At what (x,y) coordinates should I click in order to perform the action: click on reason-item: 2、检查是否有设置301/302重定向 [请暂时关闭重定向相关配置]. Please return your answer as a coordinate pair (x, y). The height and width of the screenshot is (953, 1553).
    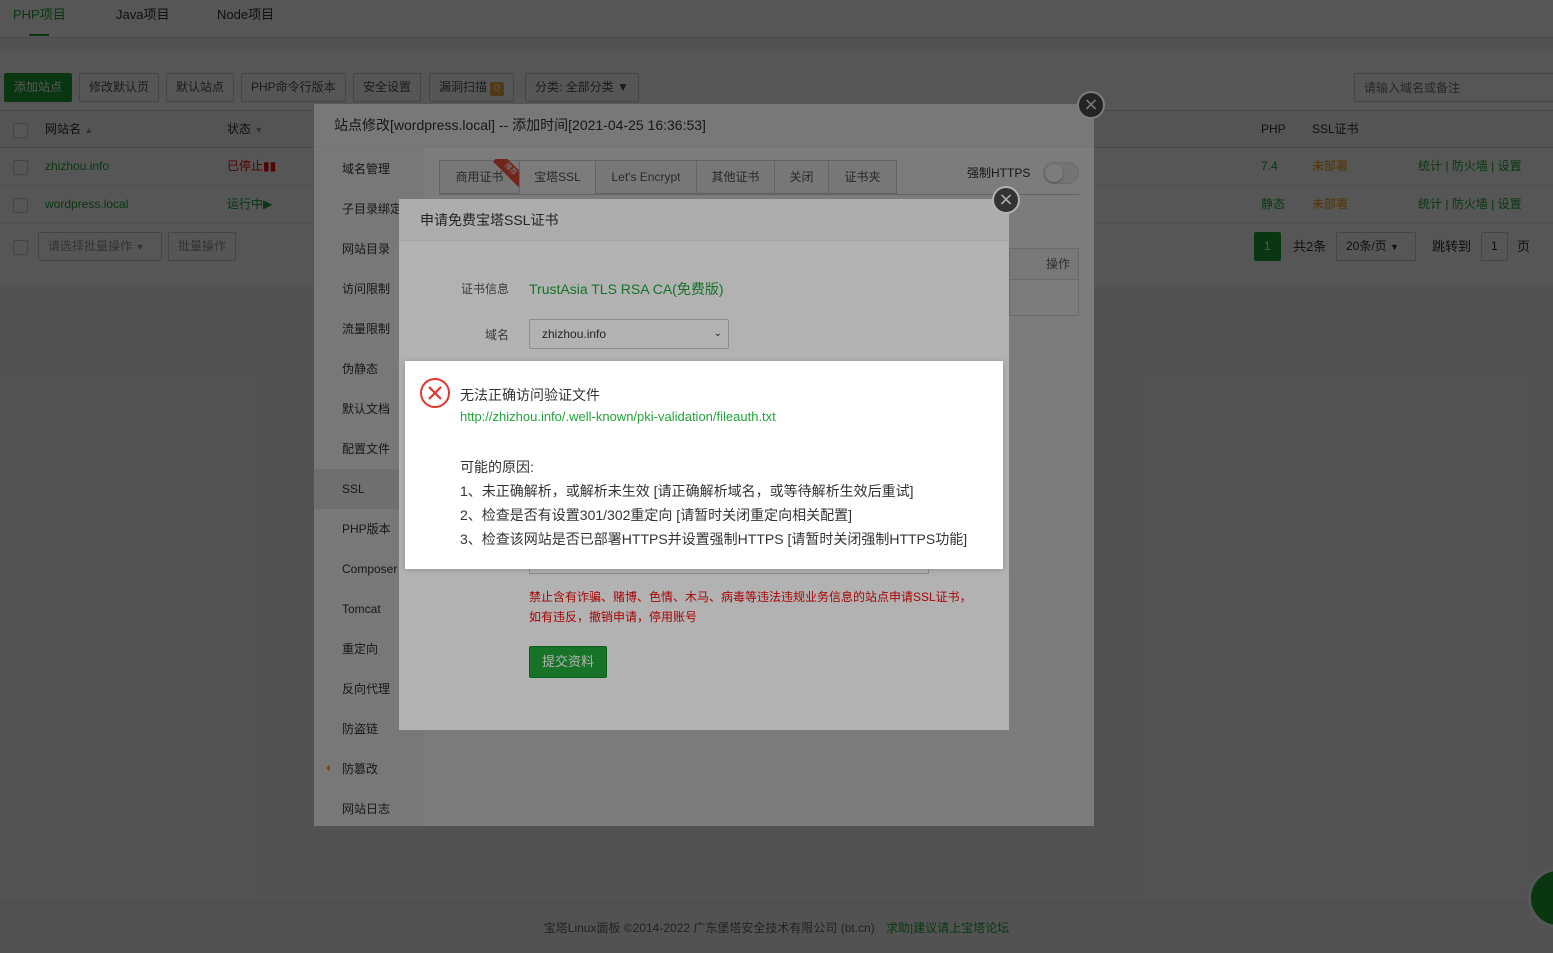
    Looking at the image, I should click on (656, 515).